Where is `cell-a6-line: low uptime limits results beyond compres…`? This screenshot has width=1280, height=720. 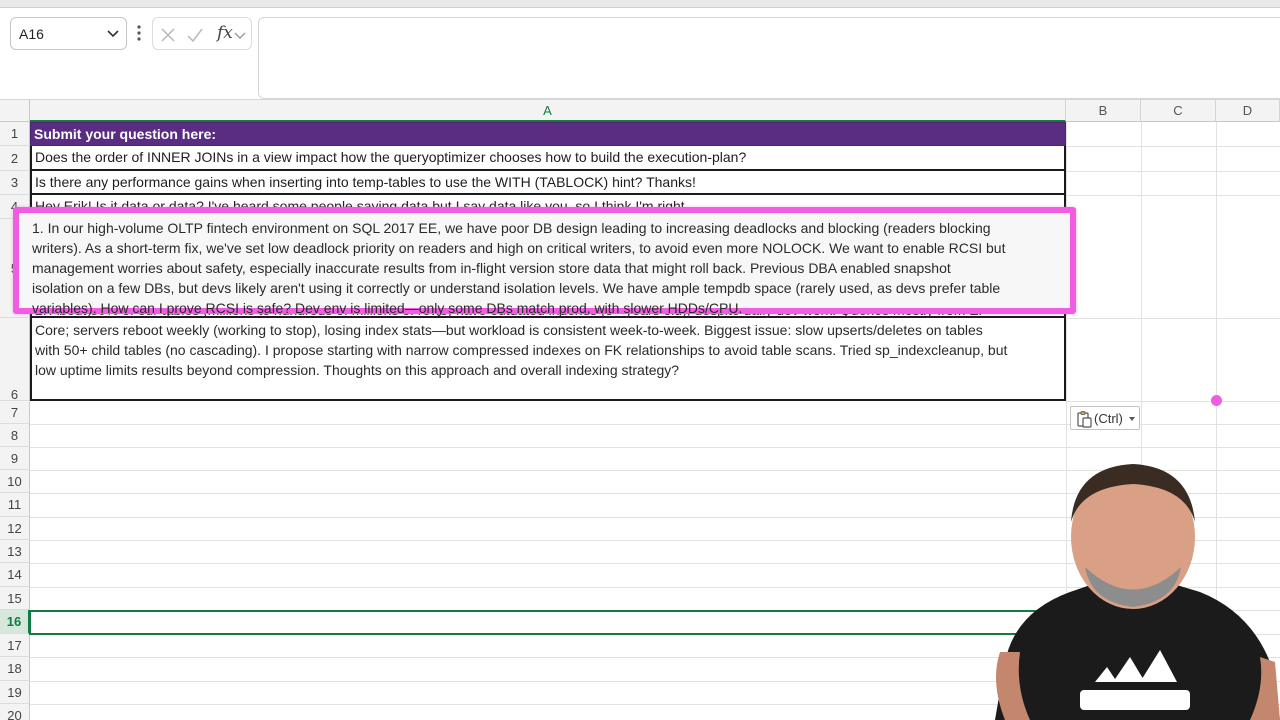
cell-a6-line: low uptime limits results beyond compres… is located at coordinates (357, 370).